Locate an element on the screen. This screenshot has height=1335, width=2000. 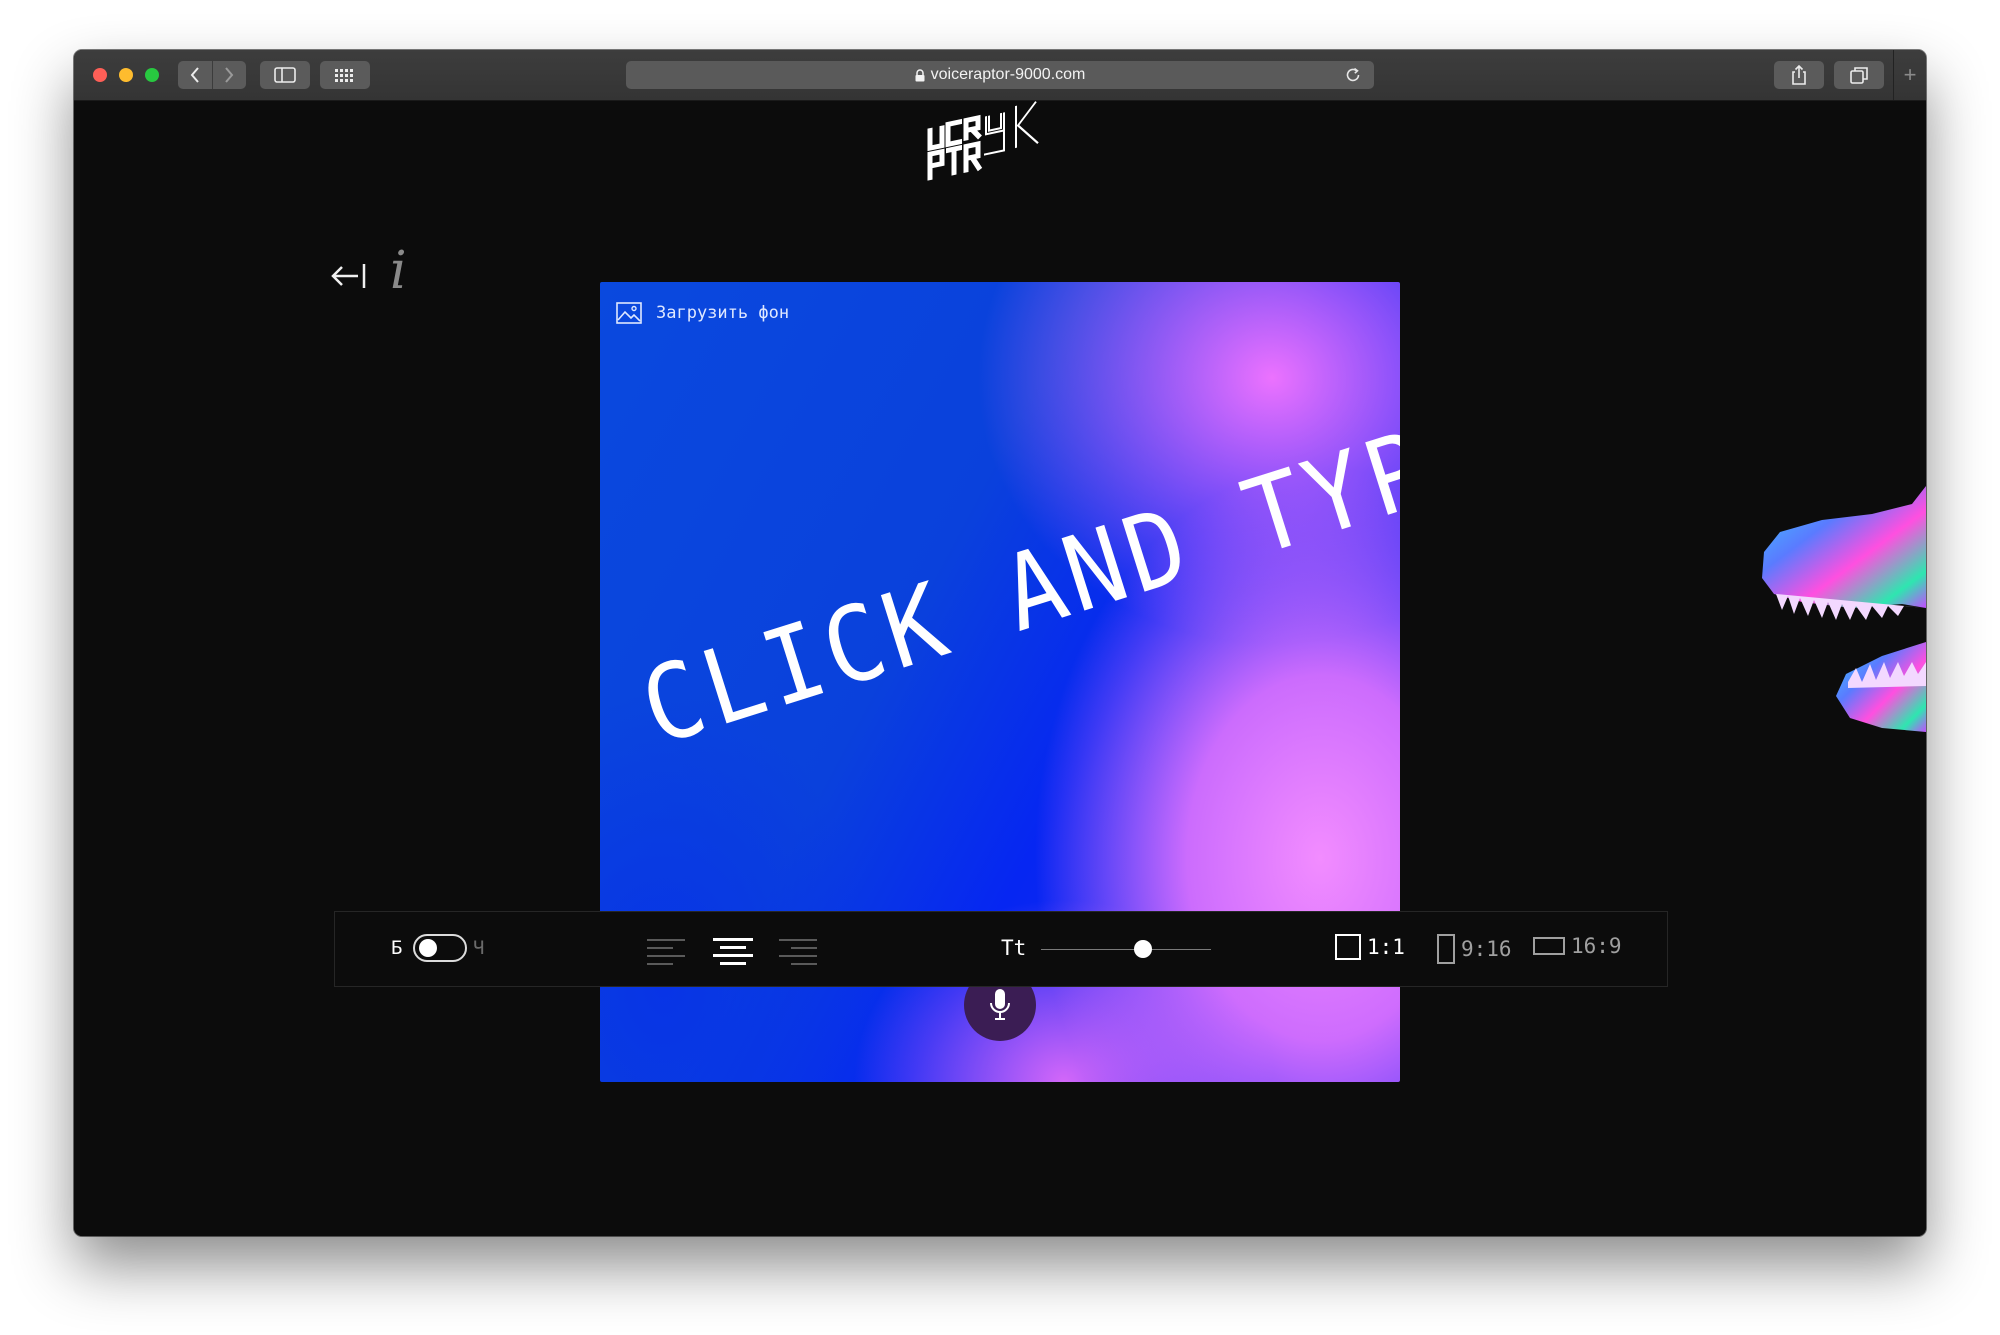
chevron-left-icon is located at coordinates (194, 75).